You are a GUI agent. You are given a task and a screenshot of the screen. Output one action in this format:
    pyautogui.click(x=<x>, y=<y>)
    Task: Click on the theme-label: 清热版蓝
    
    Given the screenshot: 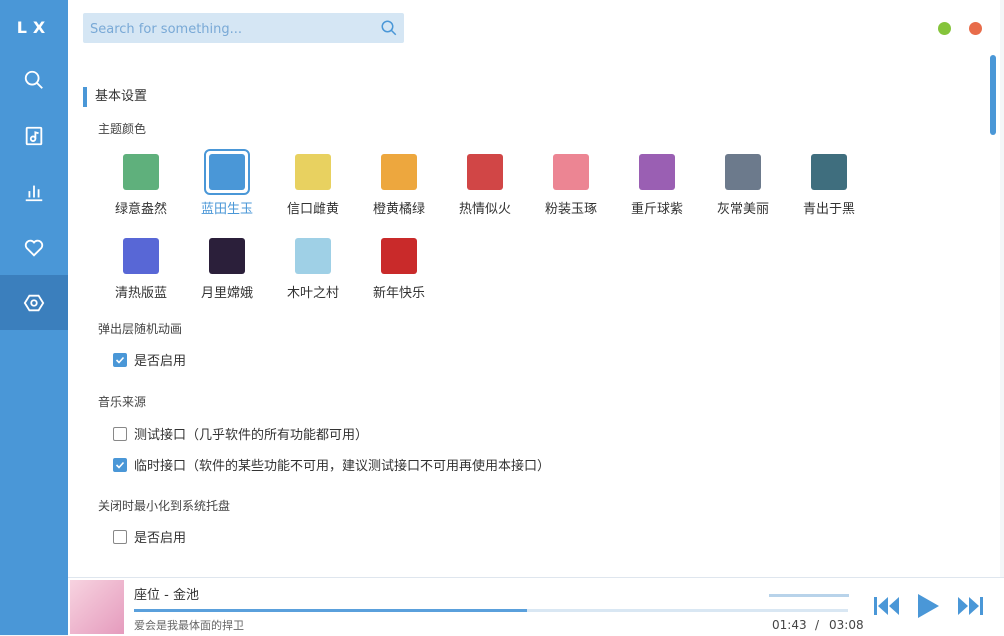 What is the action you would take?
    pyautogui.click(x=140, y=293)
    